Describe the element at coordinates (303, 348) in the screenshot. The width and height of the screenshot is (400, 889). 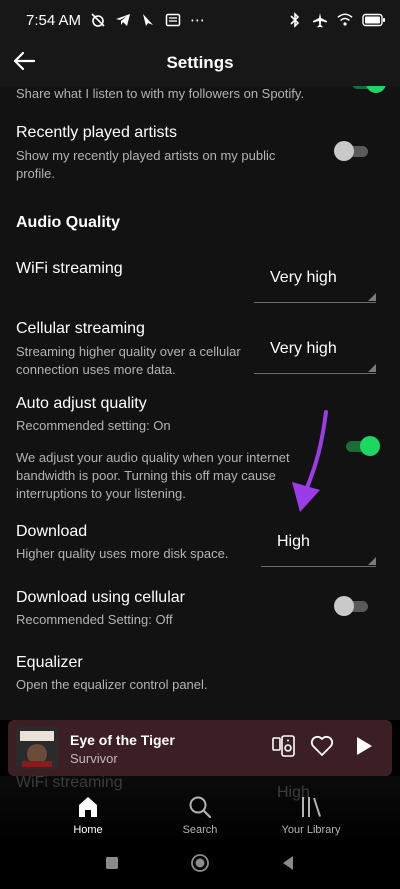
I see `cellular-streaming-value: Very high` at that location.